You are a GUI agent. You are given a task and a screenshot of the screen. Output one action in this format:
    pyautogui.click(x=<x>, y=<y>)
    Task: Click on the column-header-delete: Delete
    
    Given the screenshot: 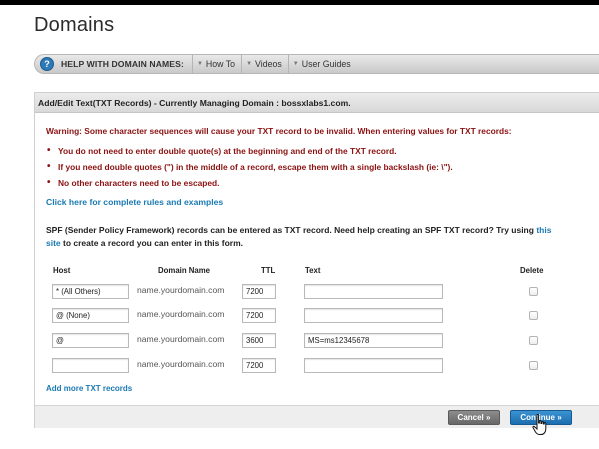 What is the action you would take?
    pyautogui.click(x=532, y=270)
    